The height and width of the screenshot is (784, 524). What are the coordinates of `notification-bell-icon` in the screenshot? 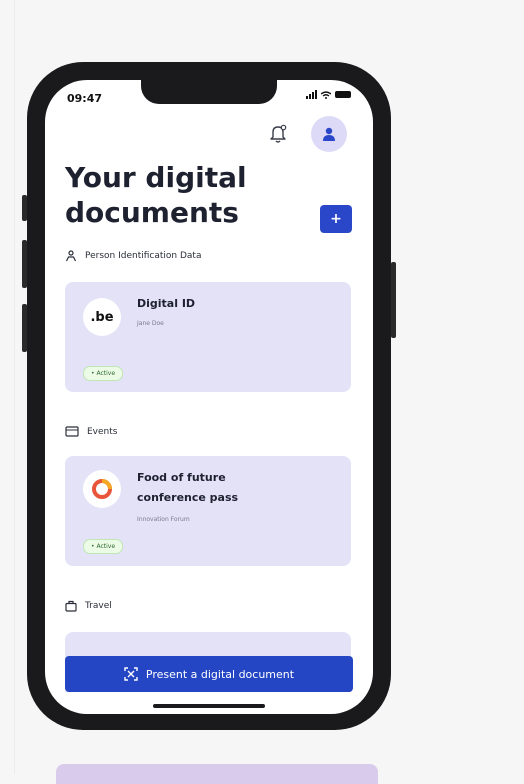 It's located at (278, 133).